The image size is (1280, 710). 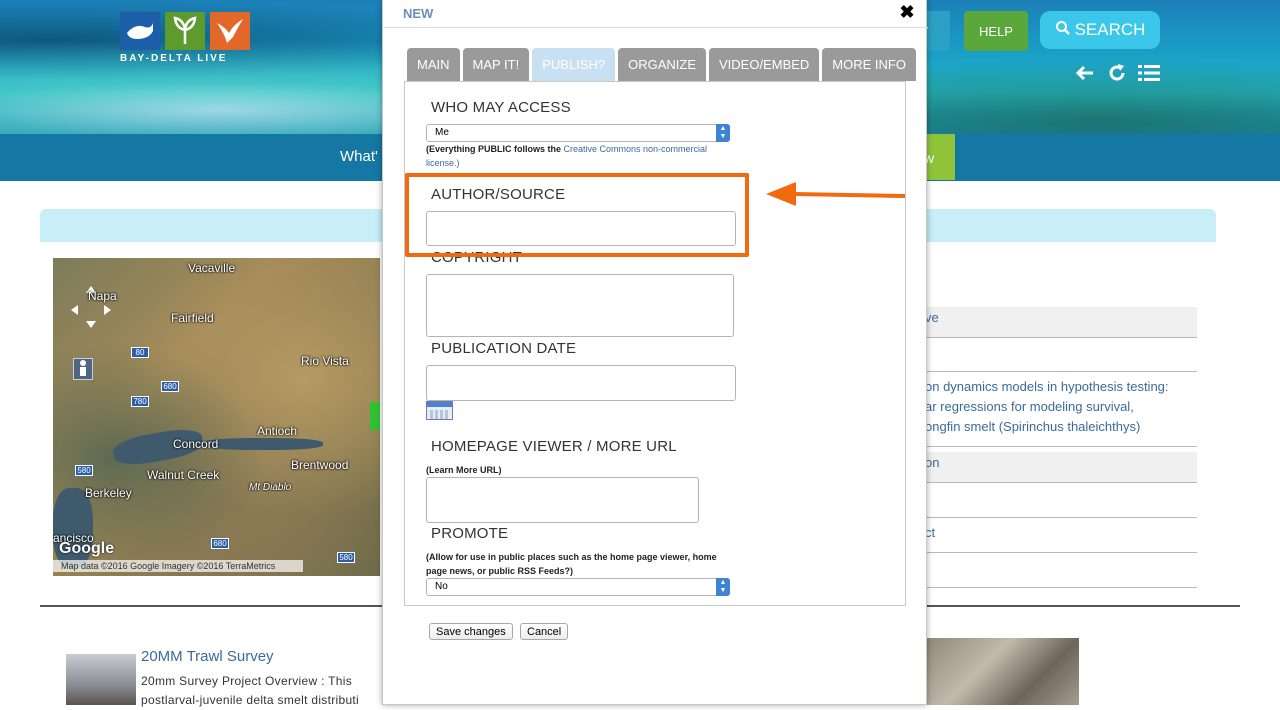 I want to click on promote-value: No, so click(x=441, y=586).